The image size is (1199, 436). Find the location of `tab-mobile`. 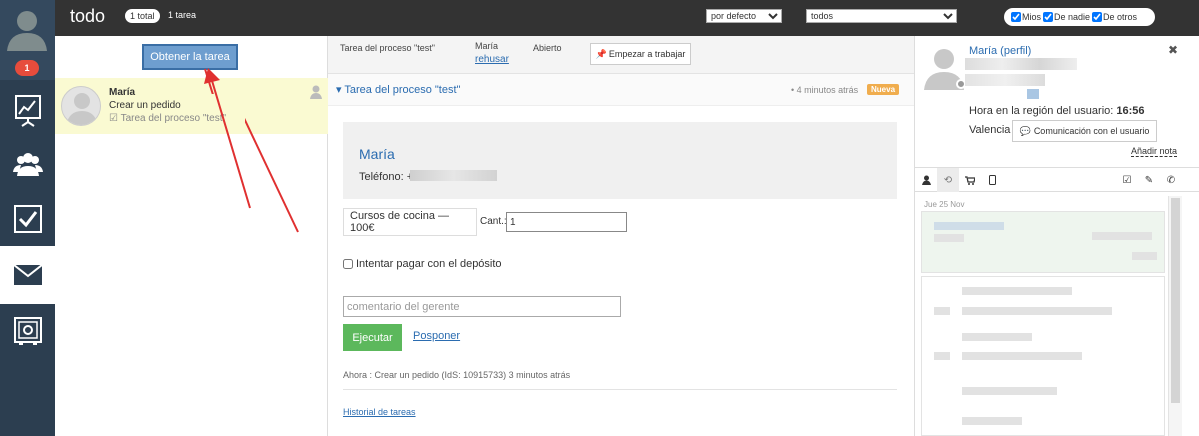

tab-mobile is located at coordinates (992, 180).